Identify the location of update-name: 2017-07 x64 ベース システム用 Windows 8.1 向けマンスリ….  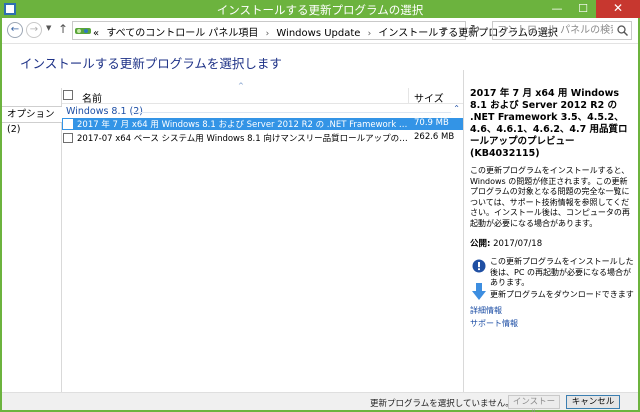
(243, 139).